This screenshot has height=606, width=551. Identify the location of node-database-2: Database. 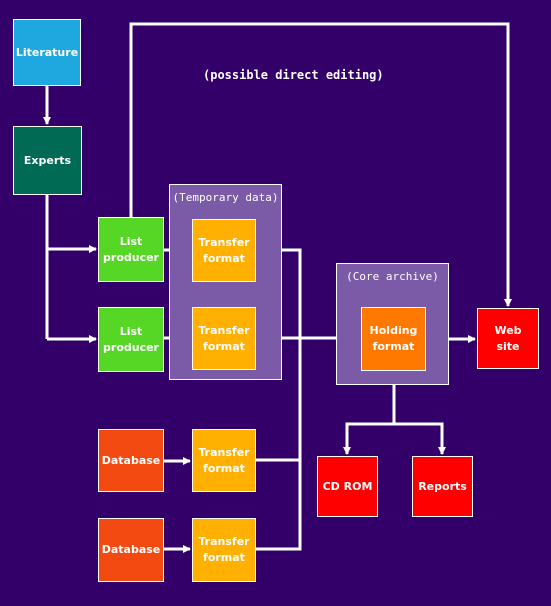
(131, 550).